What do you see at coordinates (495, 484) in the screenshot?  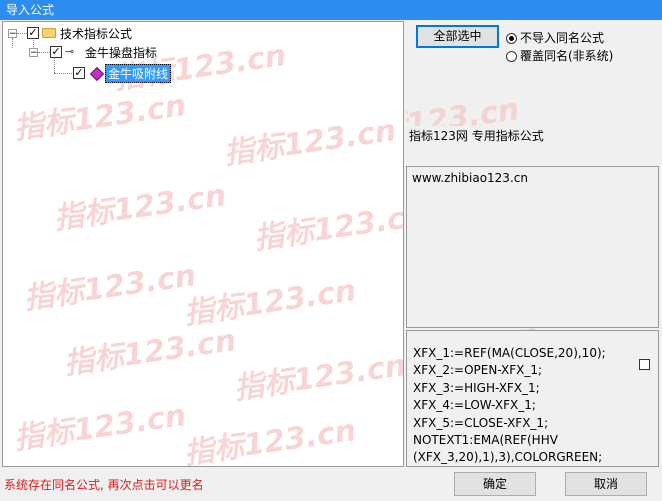 I see `ok-button: 确定` at bounding box center [495, 484].